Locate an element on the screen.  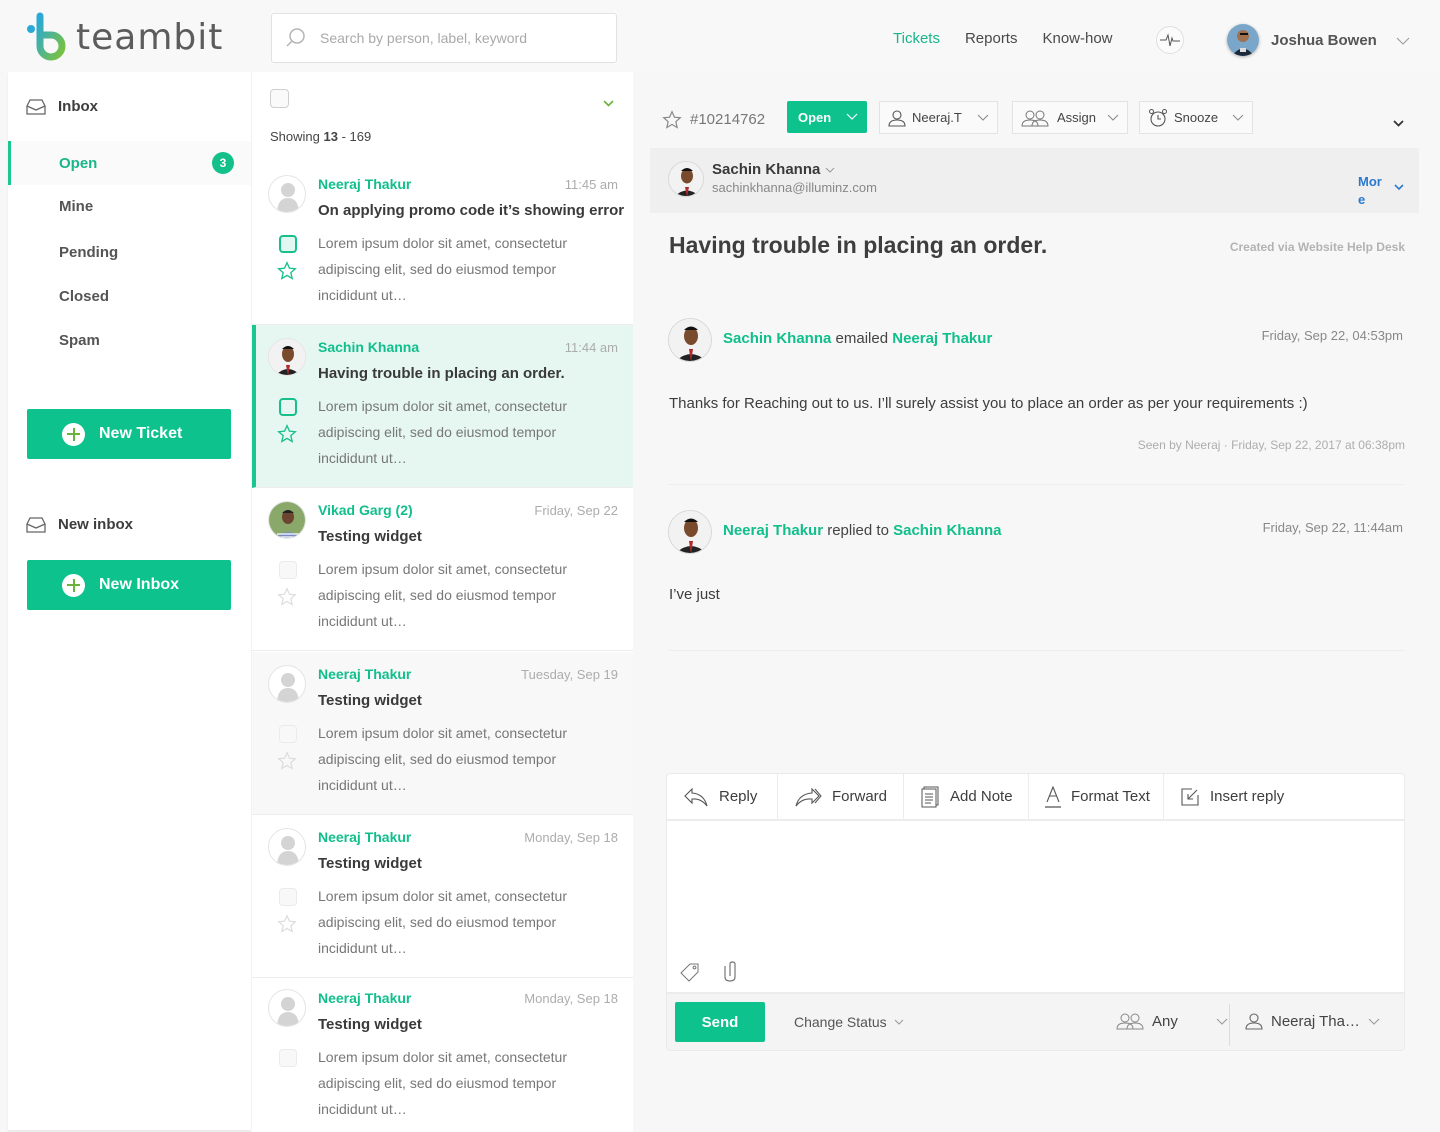
message-time: Friday, Sep 22, 11:44am is located at coordinates (1332, 527).